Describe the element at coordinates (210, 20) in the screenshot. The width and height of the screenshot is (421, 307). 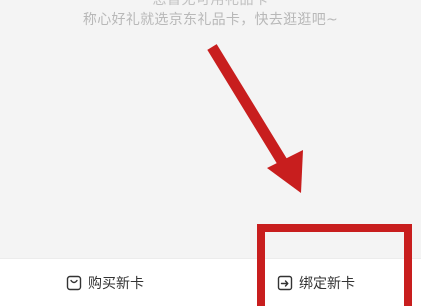
I see `empty-state-subtitle: 称心好礼就选京东礼品卡，快去逛逛吧~` at that location.